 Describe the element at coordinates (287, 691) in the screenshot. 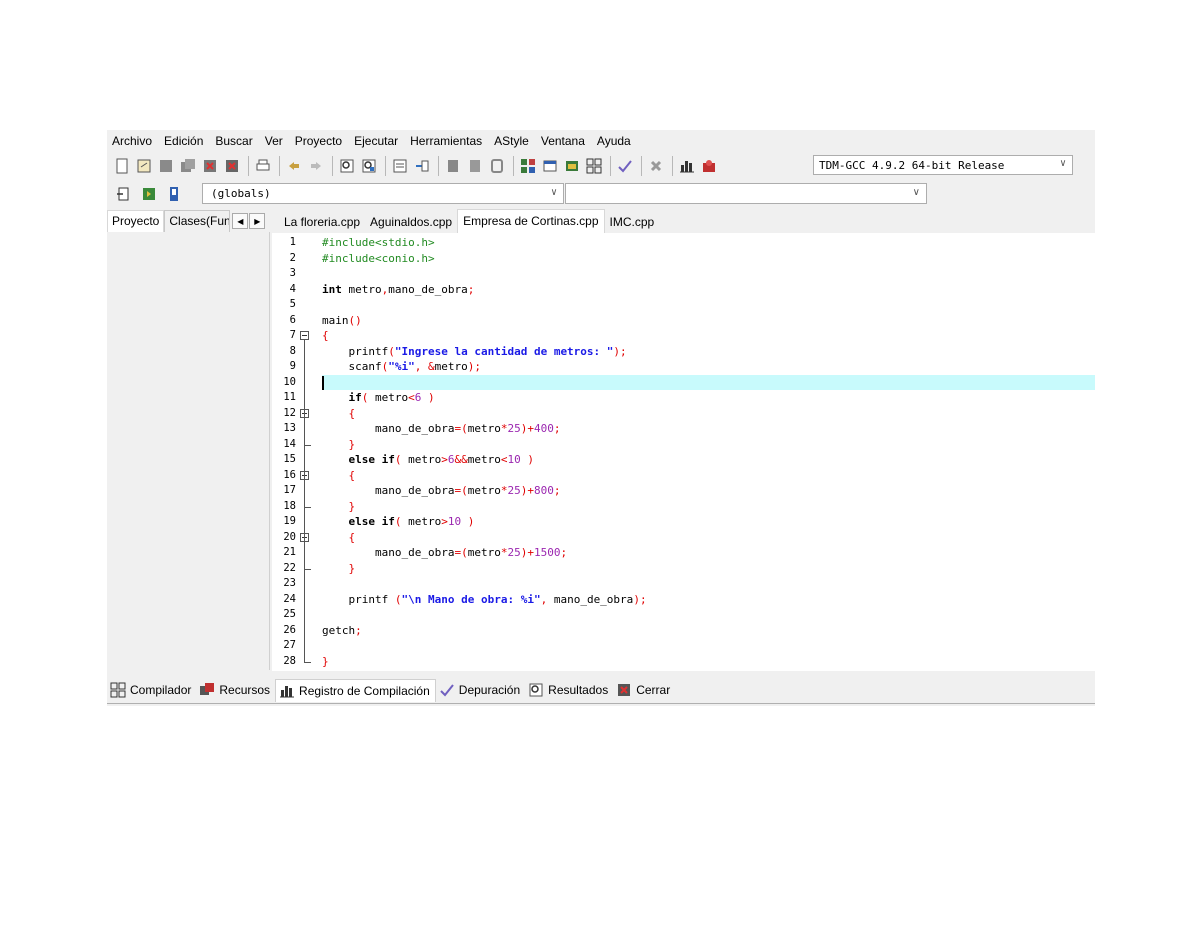

I see `bar-chart-icon` at that location.